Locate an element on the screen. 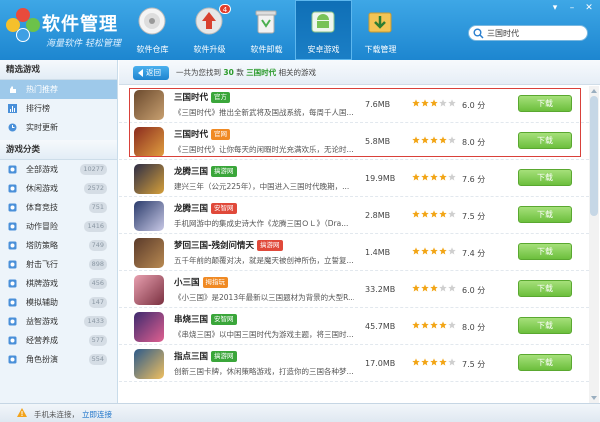  category-count: 554 is located at coordinates (97, 359).